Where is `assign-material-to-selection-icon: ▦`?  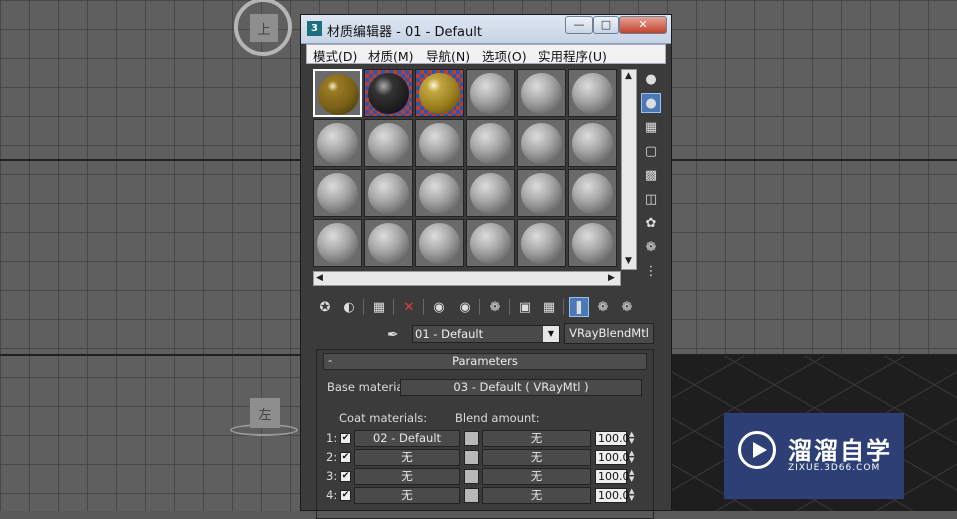
assign-material-to-selection-icon: ▦ is located at coordinates (379, 307).